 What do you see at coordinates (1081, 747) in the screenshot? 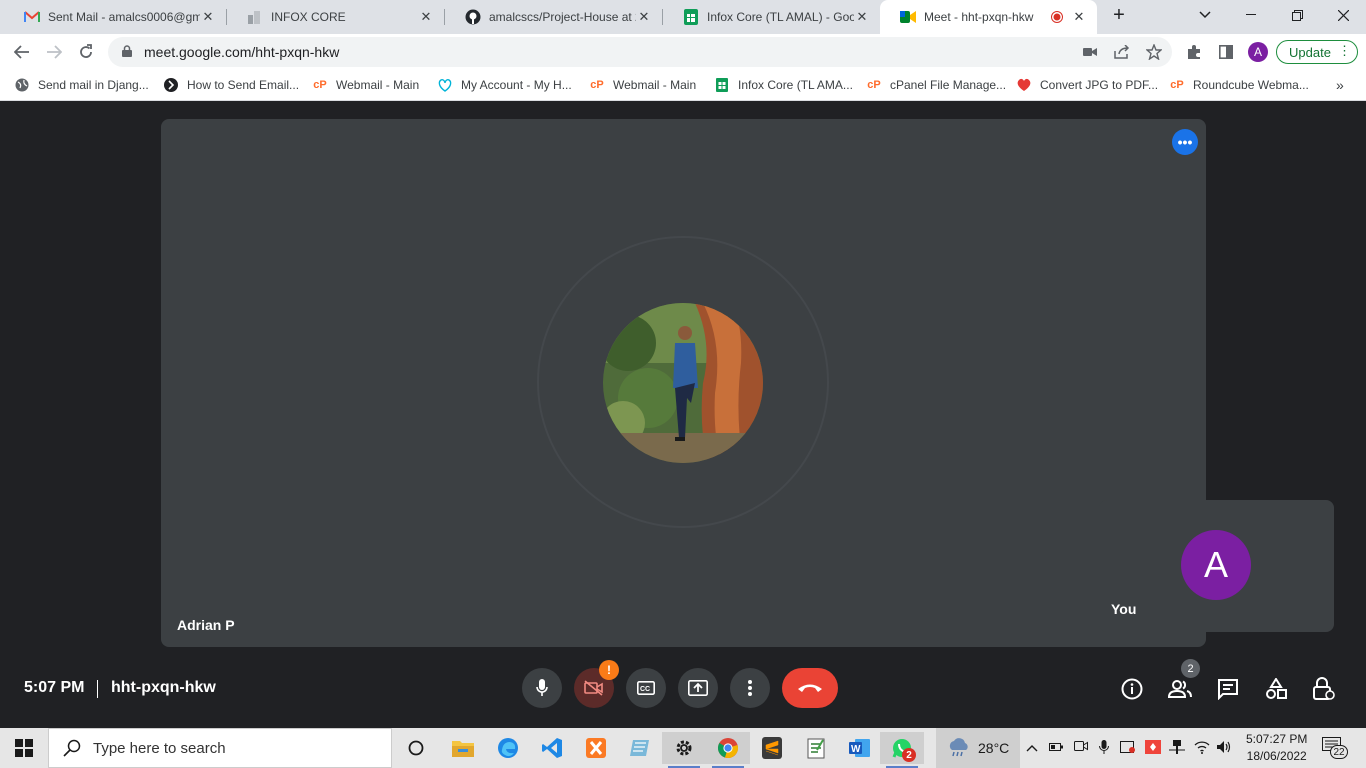
I see `meet-indicator-icon` at bounding box center [1081, 747].